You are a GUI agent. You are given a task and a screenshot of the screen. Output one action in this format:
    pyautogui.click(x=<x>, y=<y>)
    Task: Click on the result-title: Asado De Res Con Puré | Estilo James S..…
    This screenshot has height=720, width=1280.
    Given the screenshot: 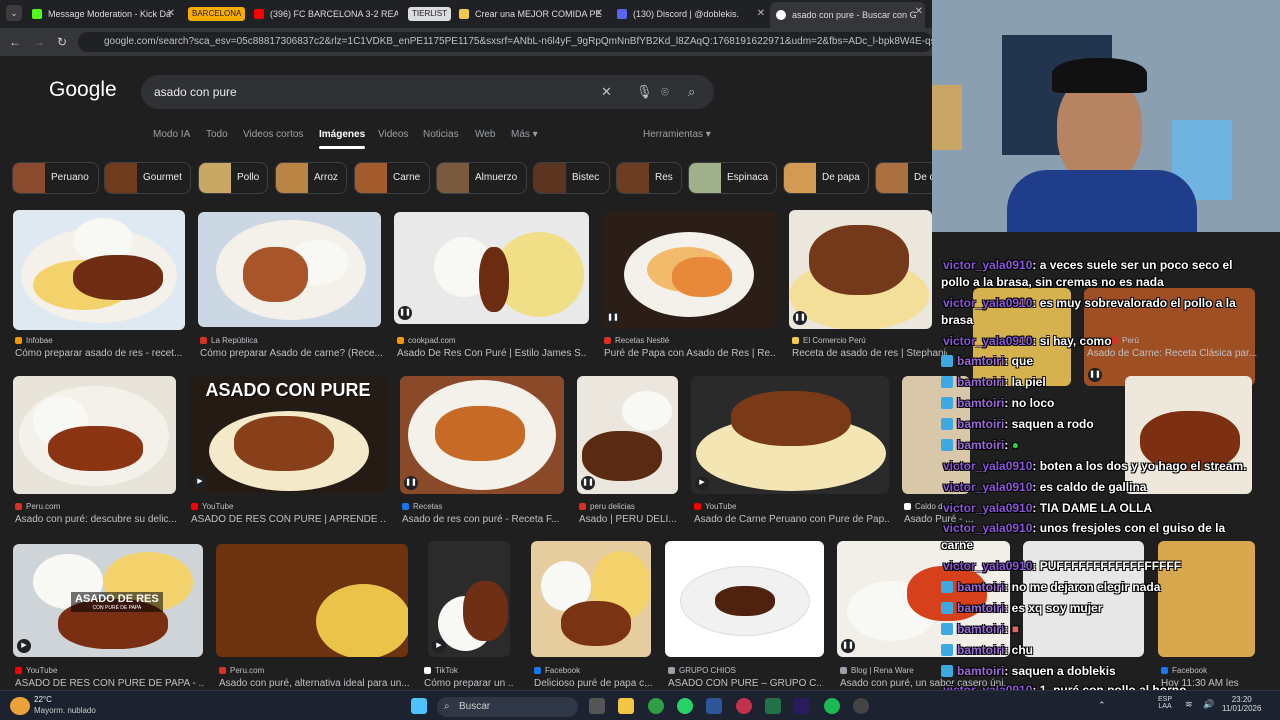 What is the action you would take?
    pyautogui.click(x=492, y=353)
    